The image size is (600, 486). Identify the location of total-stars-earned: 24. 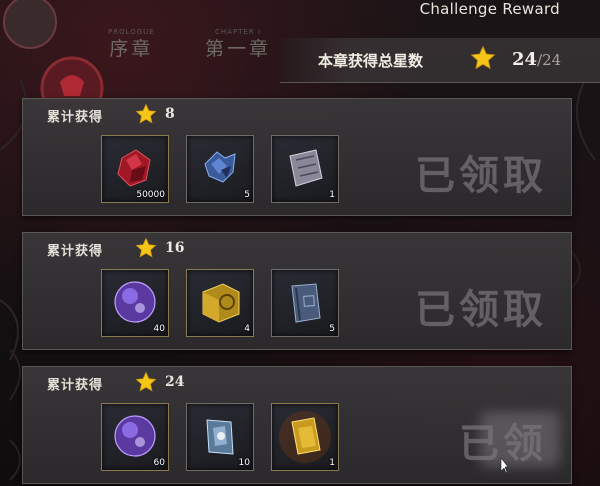
(525, 59).